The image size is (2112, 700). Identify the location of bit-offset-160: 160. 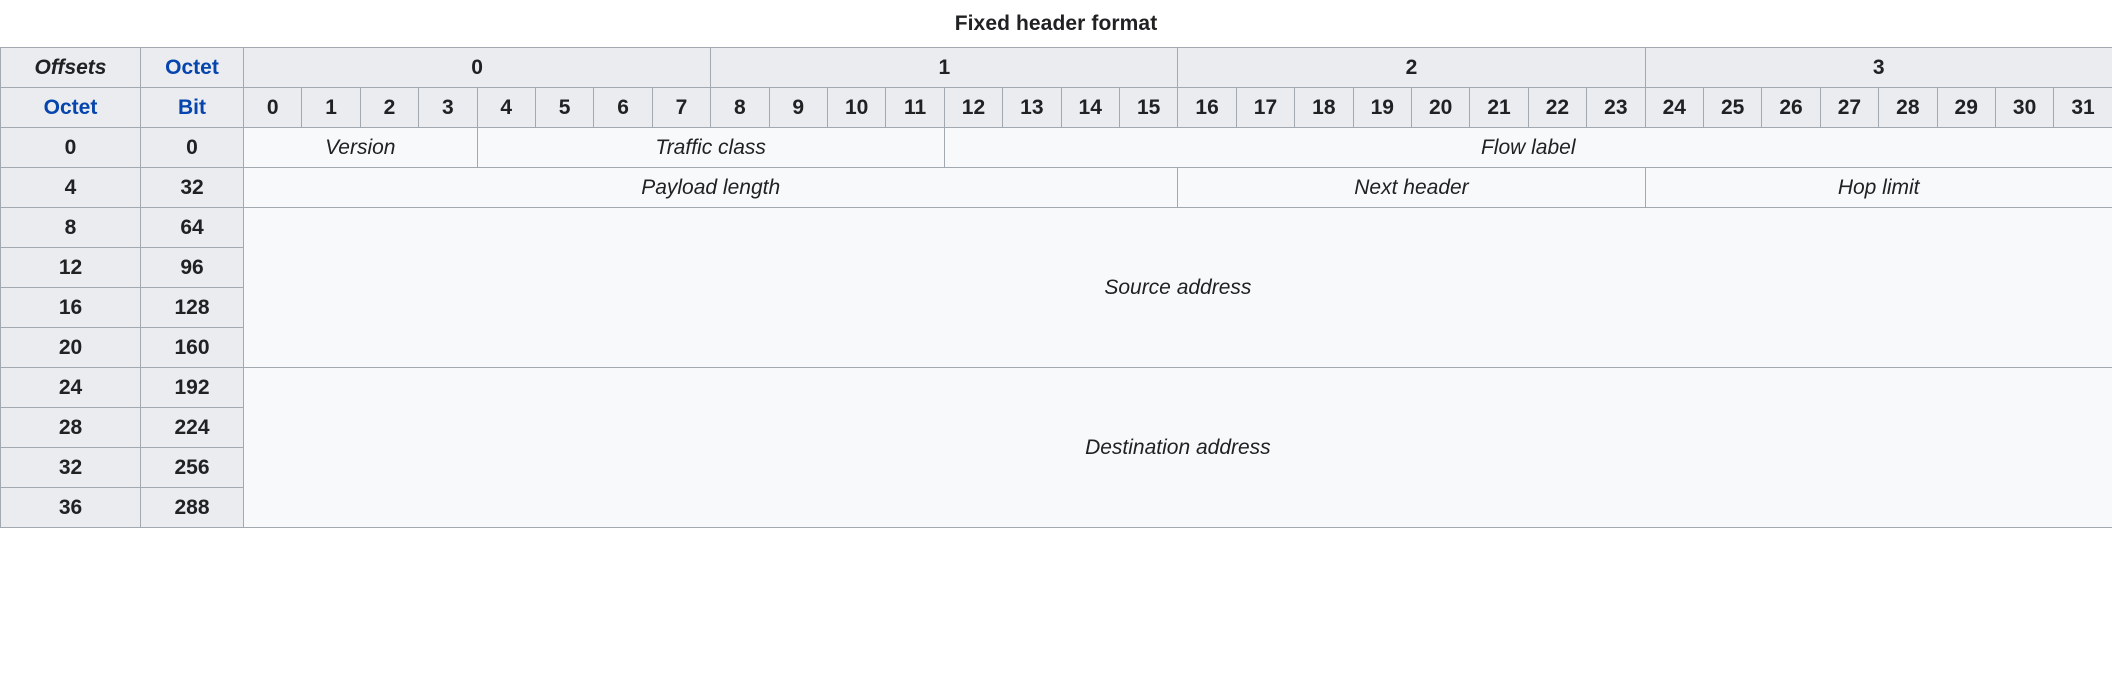
(192, 347).